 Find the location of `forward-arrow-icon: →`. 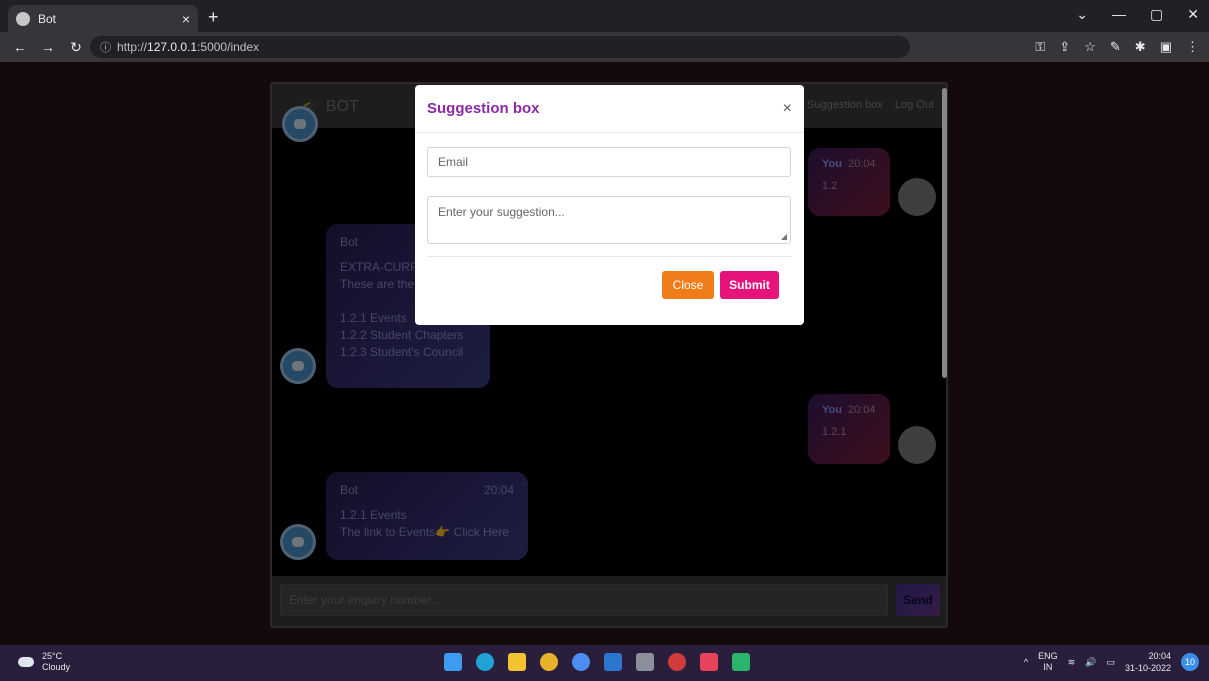

forward-arrow-icon: → is located at coordinates (48, 47).